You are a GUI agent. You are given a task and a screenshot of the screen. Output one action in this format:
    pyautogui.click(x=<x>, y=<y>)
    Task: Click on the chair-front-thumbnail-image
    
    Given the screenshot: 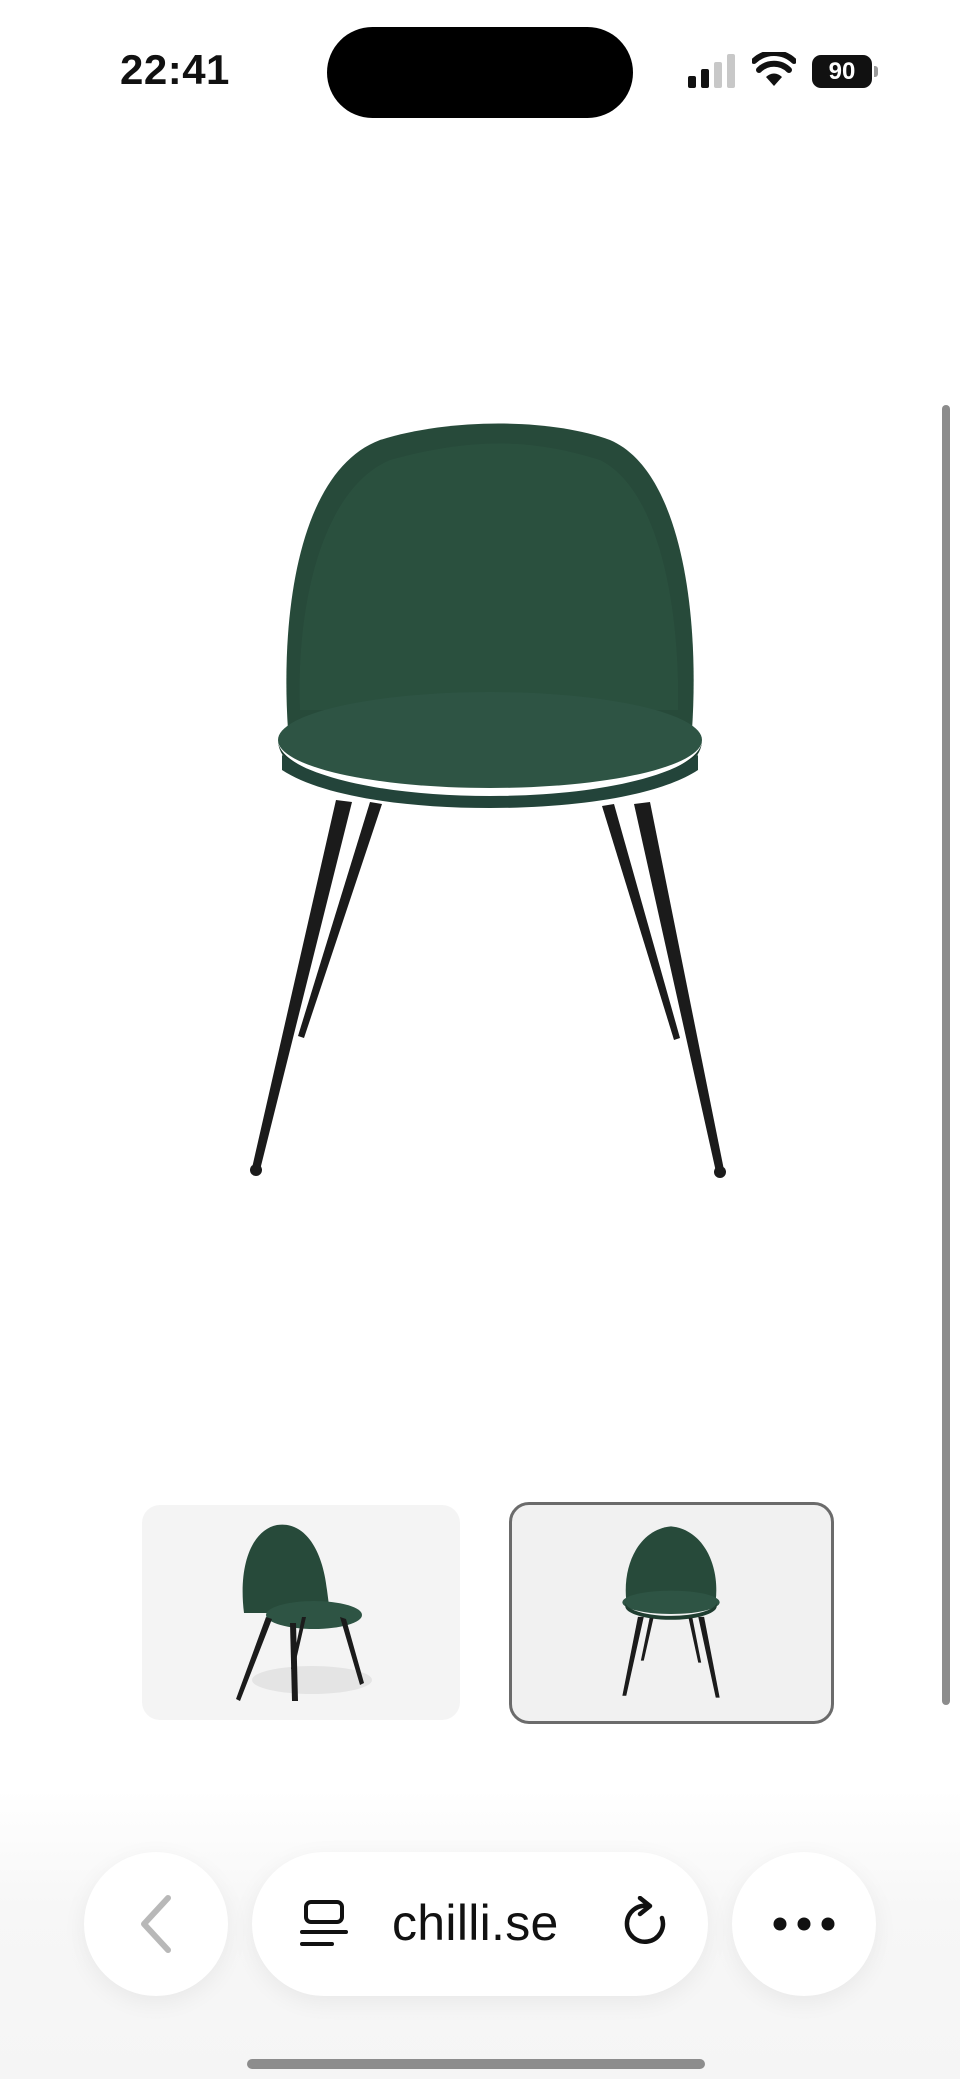 What is the action you would take?
    pyautogui.click(x=671, y=1612)
    